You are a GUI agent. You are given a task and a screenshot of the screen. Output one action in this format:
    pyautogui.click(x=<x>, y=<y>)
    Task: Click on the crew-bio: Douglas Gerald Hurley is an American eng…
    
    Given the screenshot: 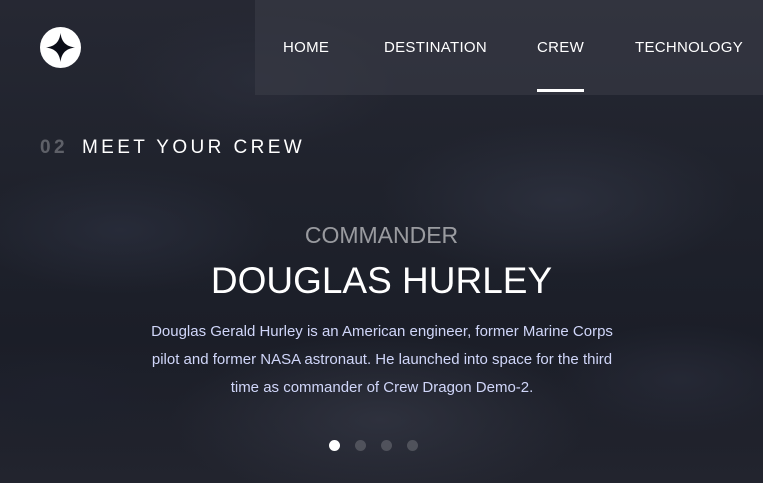 What is the action you would take?
    pyautogui.click(x=382, y=359)
    